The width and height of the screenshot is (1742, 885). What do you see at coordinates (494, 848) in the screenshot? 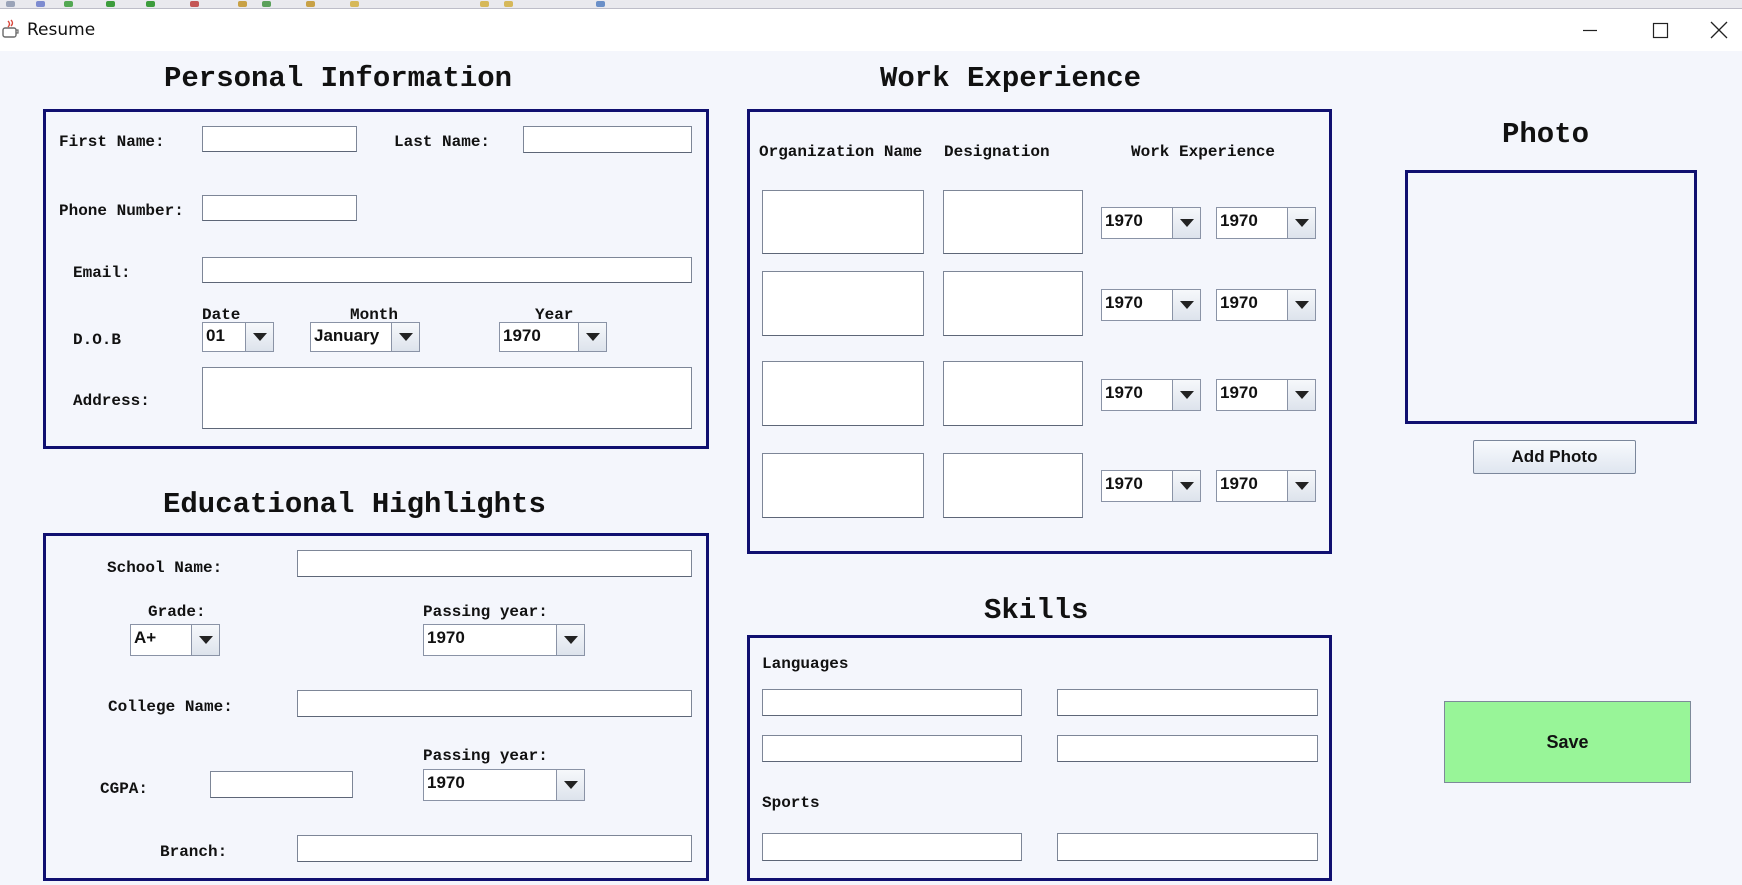
I see `branch-field` at bounding box center [494, 848].